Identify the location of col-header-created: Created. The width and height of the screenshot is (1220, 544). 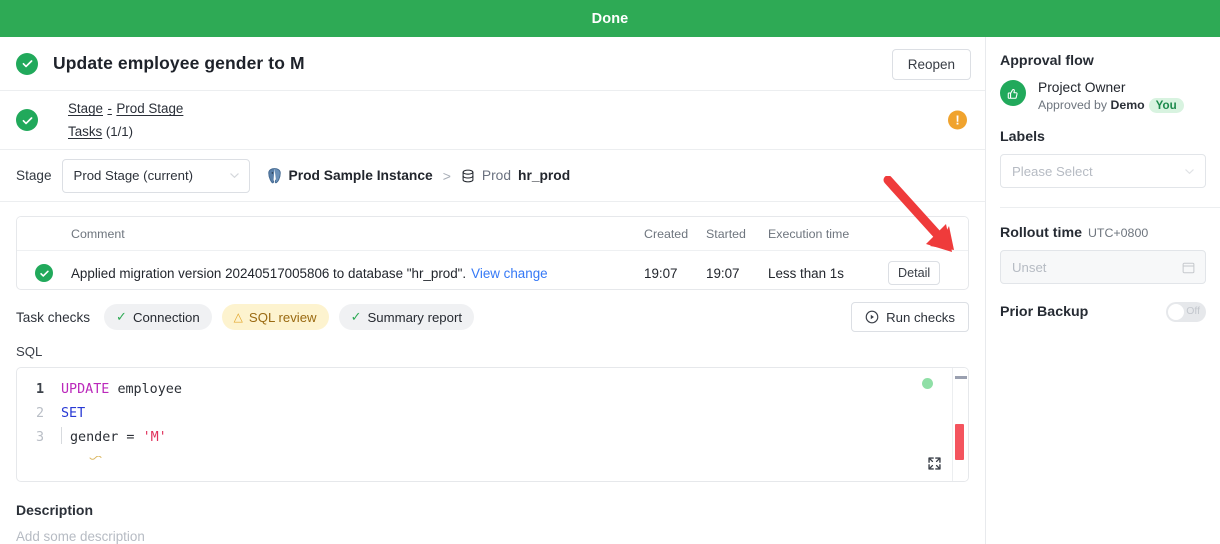
(675, 234).